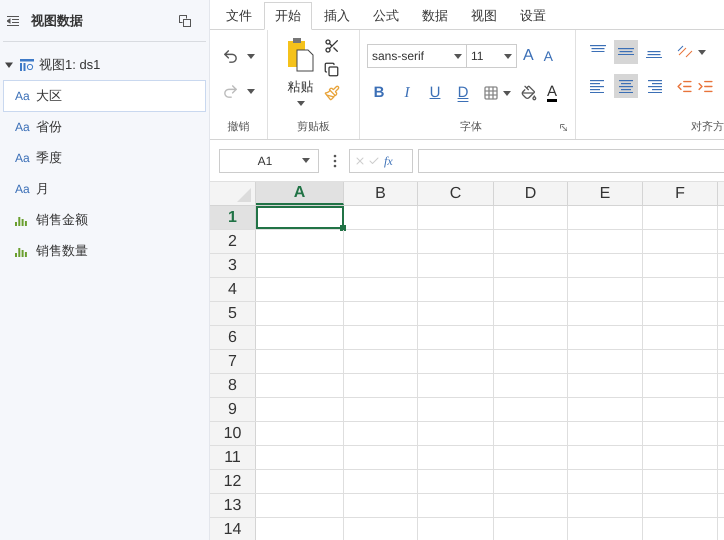  What do you see at coordinates (386, 16) in the screenshot?
I see `ribbon-tab: 公式` at bounding box center [386, 16].